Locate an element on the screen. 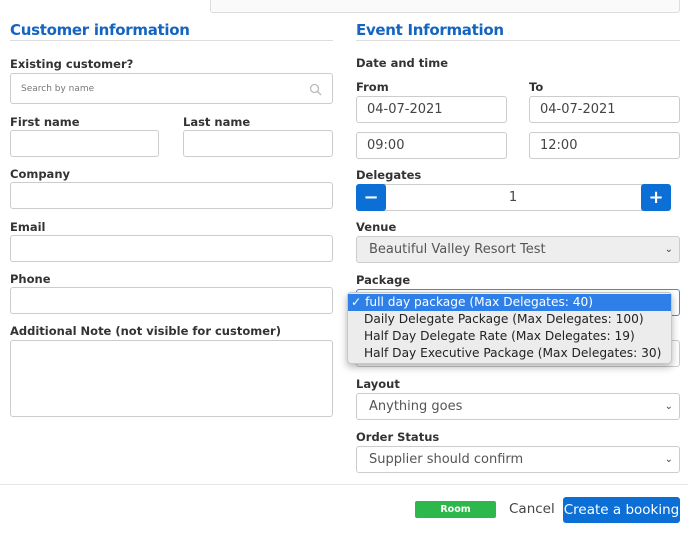  status-label: Order Status is located at coordinates (398, 437).